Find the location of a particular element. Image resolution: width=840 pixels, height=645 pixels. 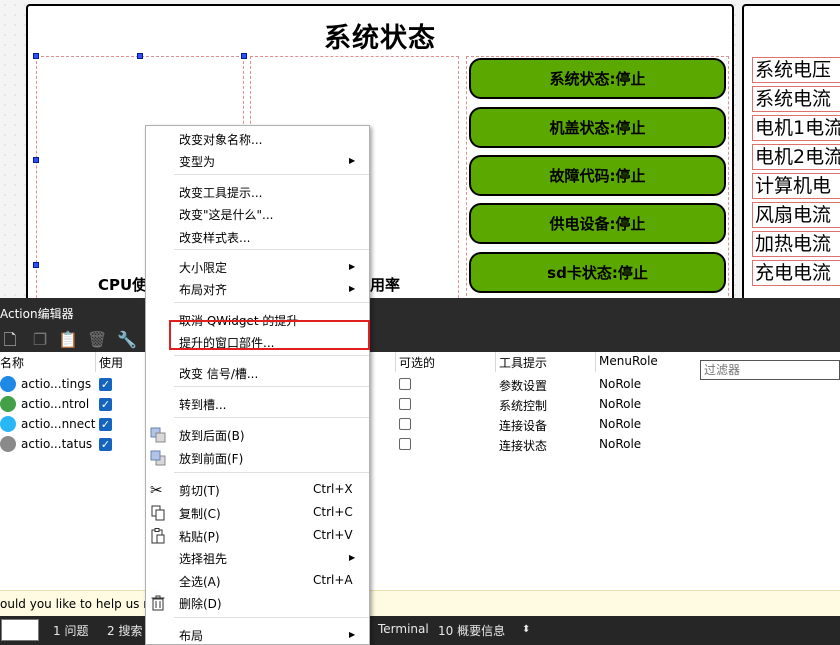

action-editor-toolbar: 🗋 ❐ 📋 🗑 🔧 is located at coordinates (420, 354).